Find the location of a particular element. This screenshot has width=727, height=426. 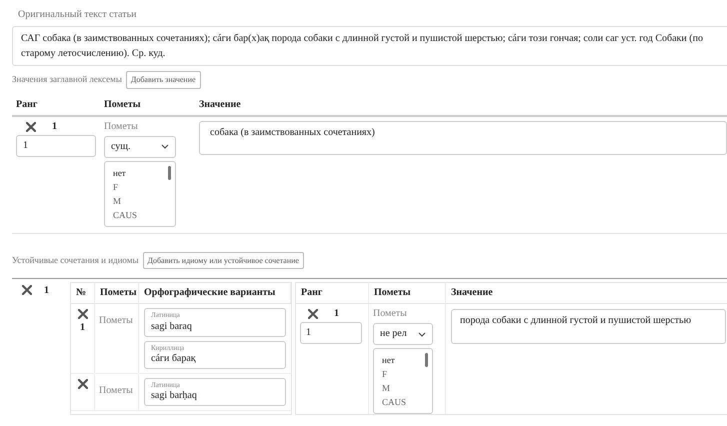

meaning-field: порода собаки с длинной густой и пушистой шерстью is located at coordinates (588, 326).